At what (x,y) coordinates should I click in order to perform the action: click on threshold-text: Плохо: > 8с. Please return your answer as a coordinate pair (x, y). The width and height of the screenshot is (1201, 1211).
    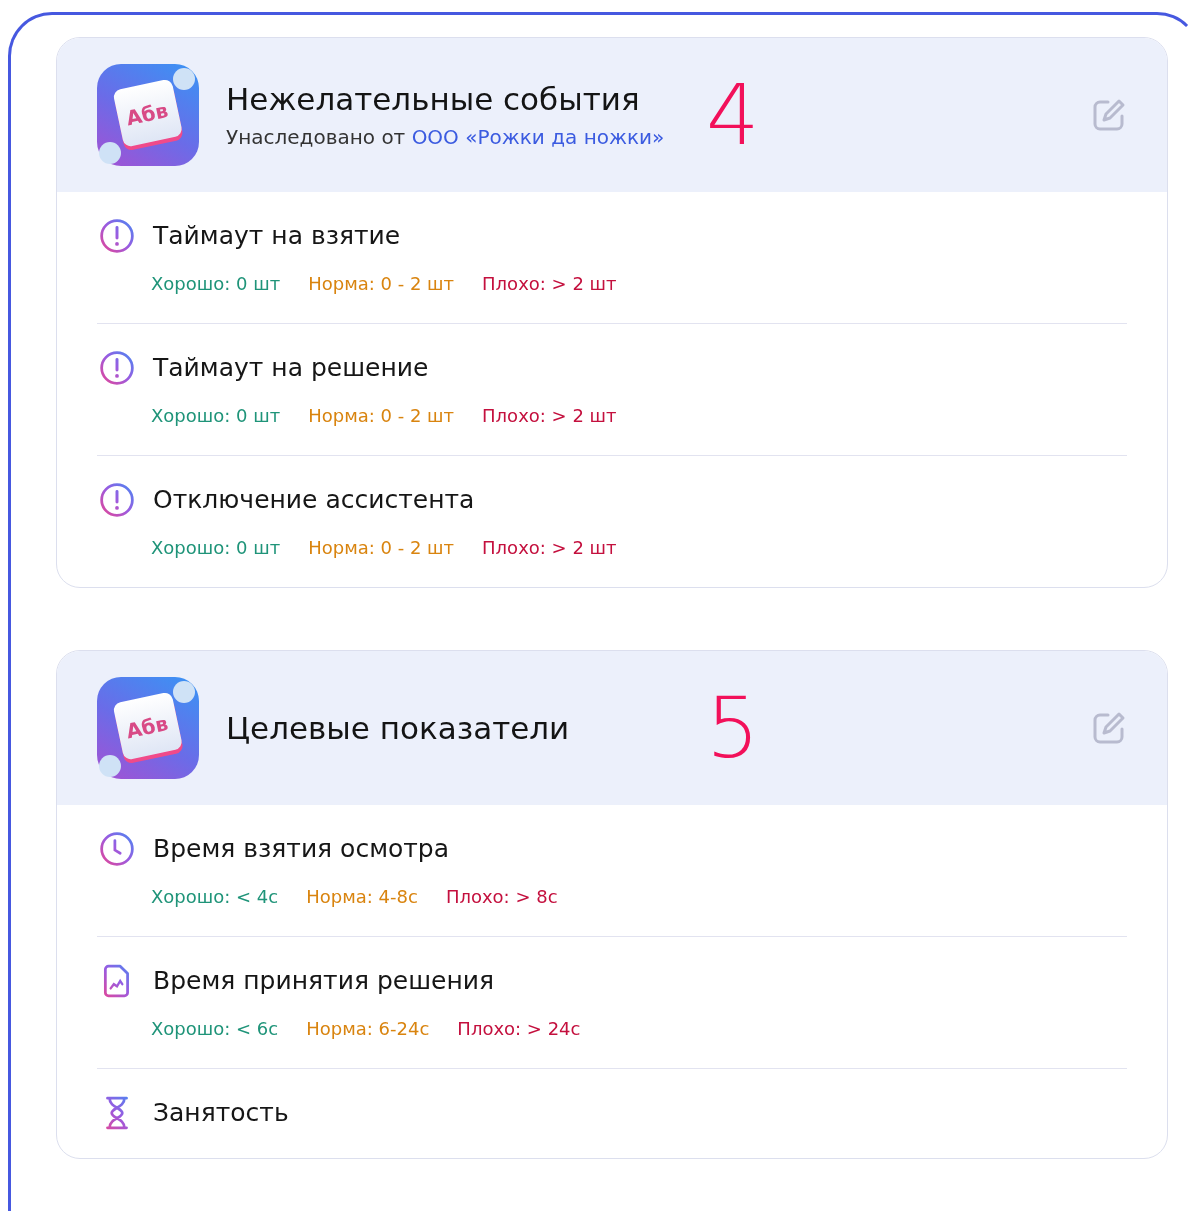
    Looking at the image, I should click on (501, 897).